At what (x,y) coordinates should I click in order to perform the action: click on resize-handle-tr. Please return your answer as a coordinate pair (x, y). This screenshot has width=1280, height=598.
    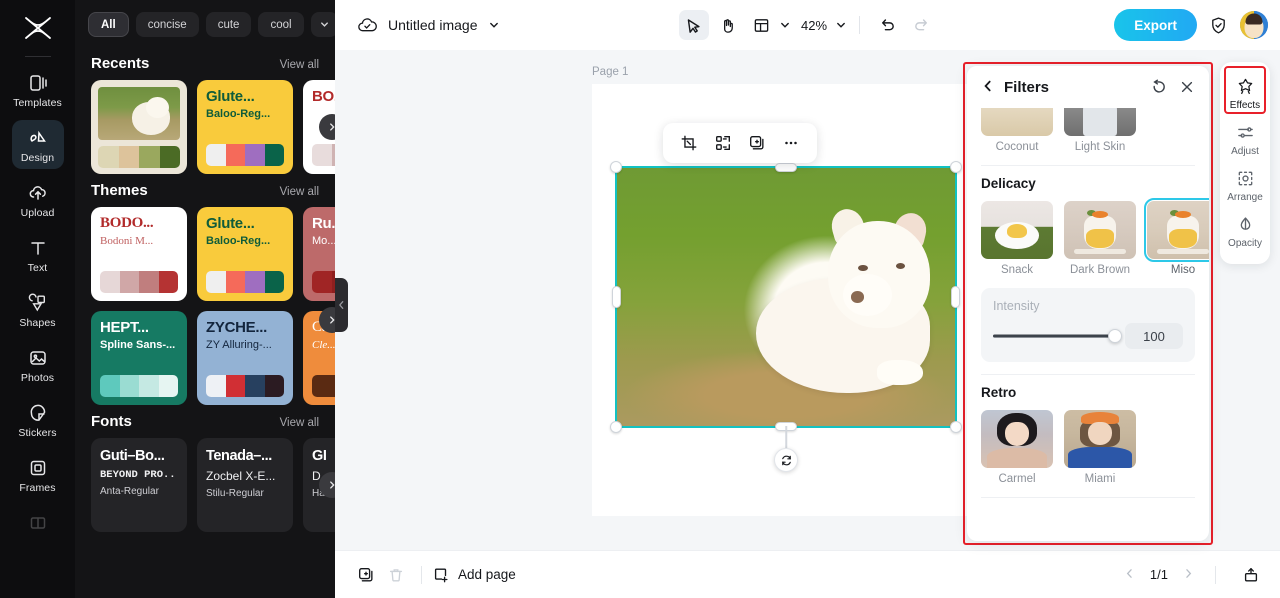
    Looking at the image, I should click on (956, 167).